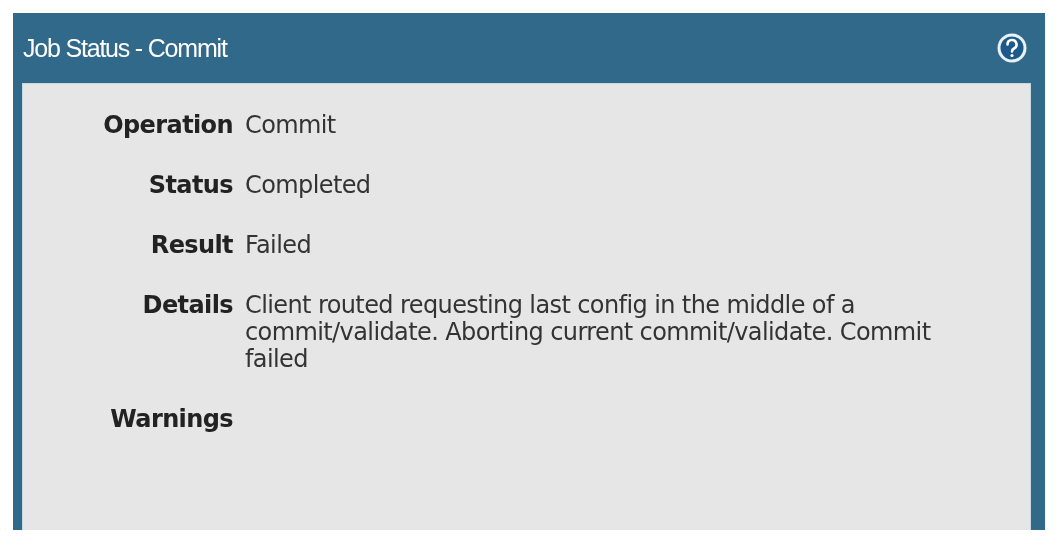  I want to click on window-title: Job Status - Commit, so click(125, 48).